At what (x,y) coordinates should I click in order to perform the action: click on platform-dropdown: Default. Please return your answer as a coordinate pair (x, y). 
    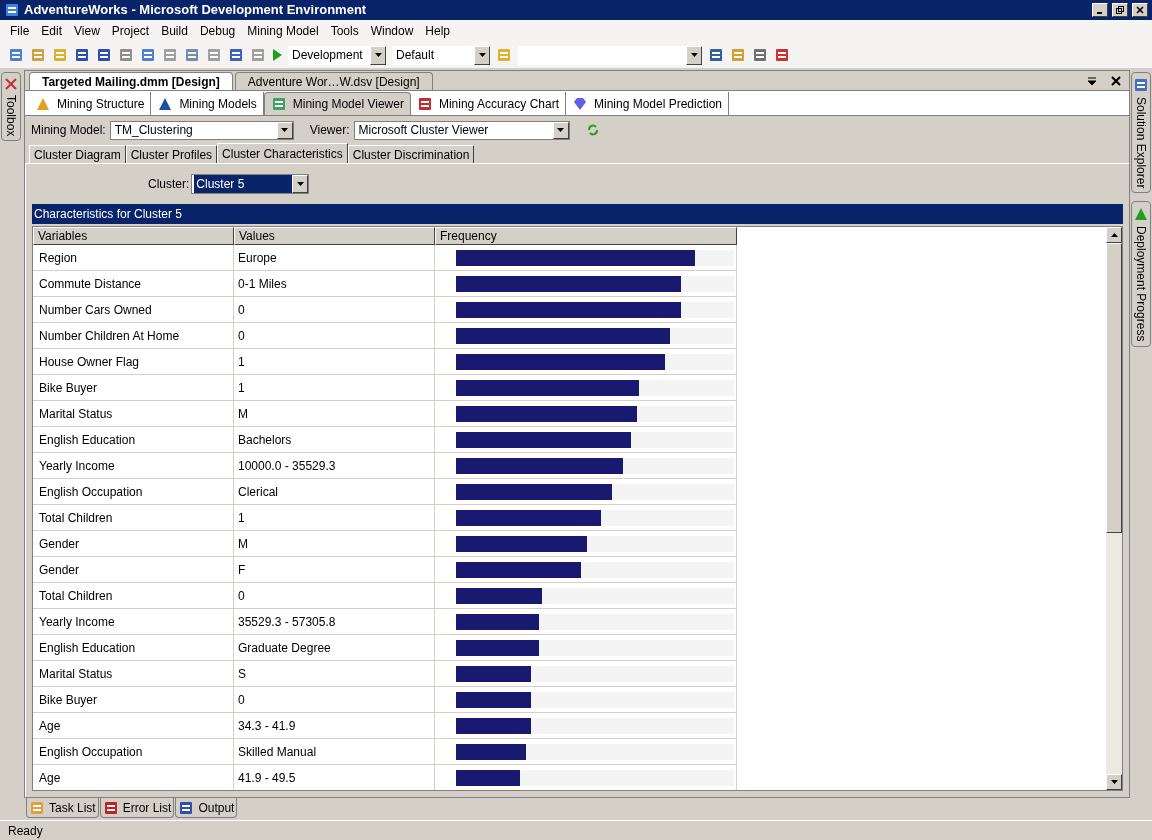
    Looking at the image, I should click on (441, 55).